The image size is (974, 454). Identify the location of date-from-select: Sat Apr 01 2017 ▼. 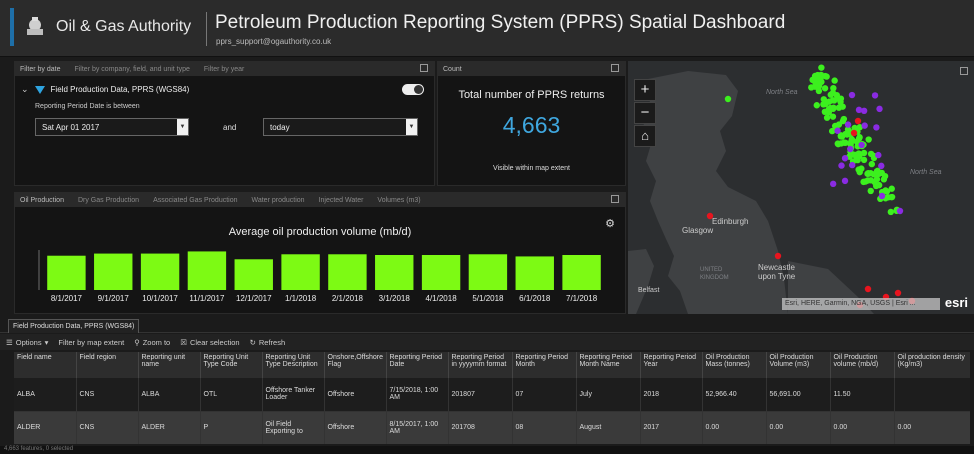
(112, 127).